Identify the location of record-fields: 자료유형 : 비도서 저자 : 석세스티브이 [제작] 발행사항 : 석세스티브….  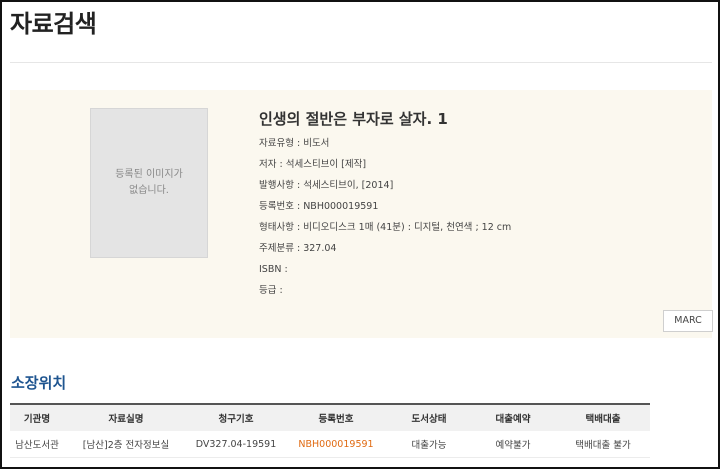
(385, 217).